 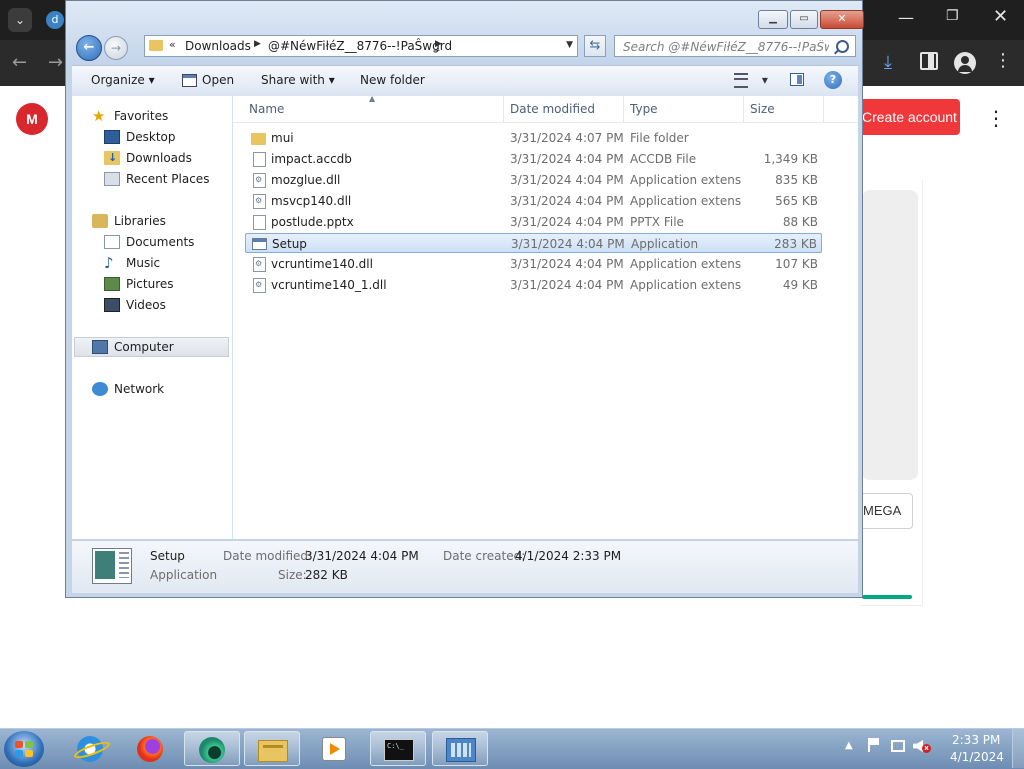 What do you see at coordinates (123, 80) in the screenshot?
I see `organize-button: Organize ▾` at bounding box center [123, 80].